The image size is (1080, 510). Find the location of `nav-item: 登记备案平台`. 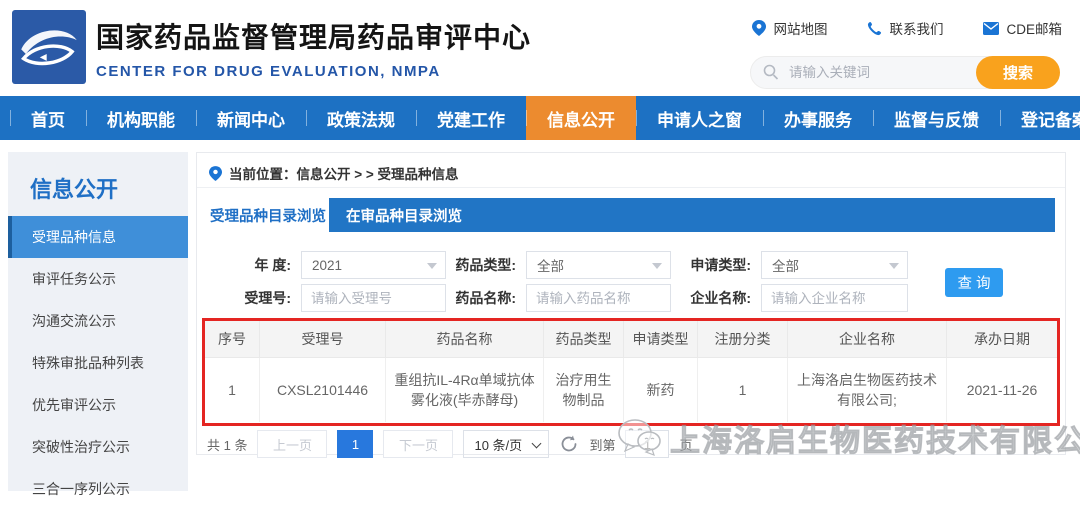

nav-item: 登记备案平台 is located at coordinates (1040, 118).